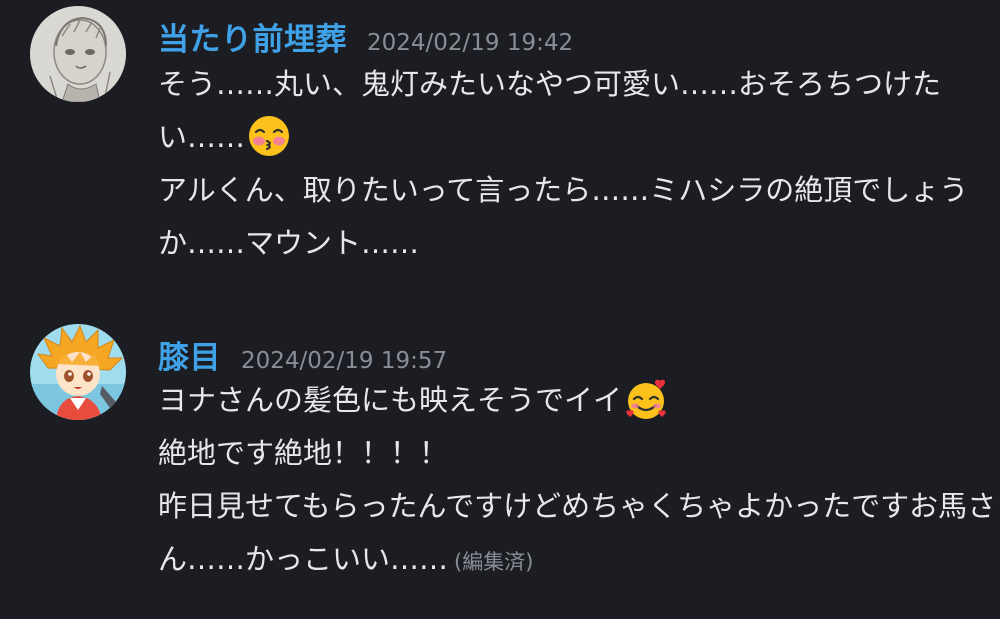 Image resolution: width=1000 pixels, height=619 pixels. Describe the element at coordinates (577, 506) in the screenshot. I see `message-line: 昨日見せてもらったんですけどめちゃくちゃよかったですお馬さ` at that location.